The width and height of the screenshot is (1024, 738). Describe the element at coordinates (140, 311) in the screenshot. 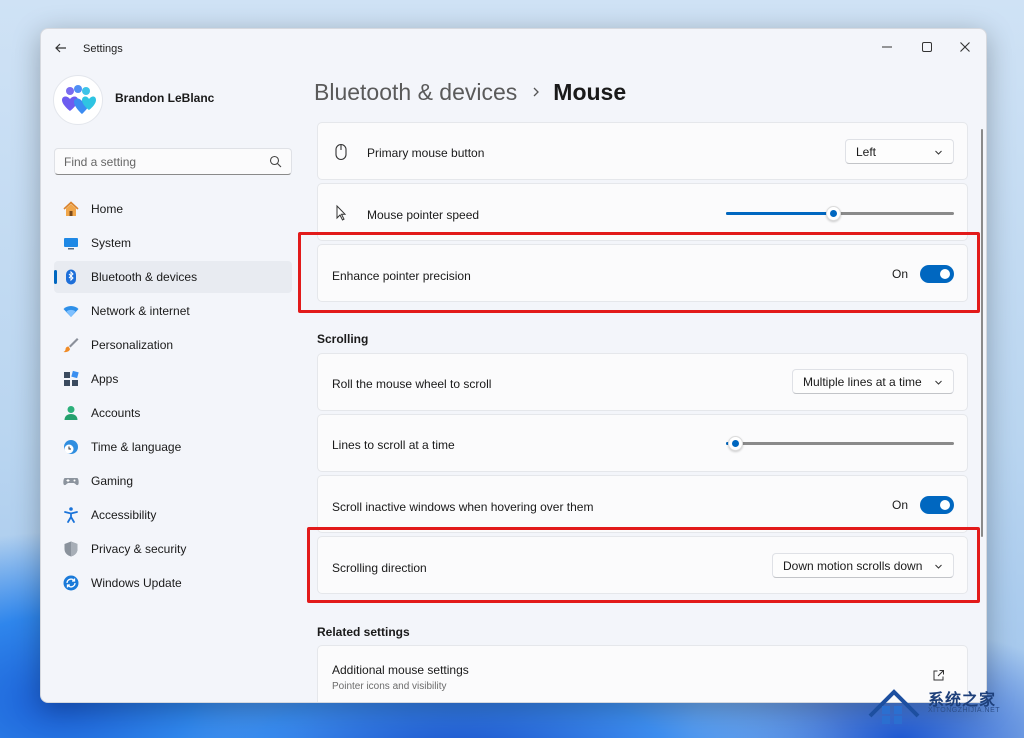

I see `sidebar-item-label: Network & internet` at that location.